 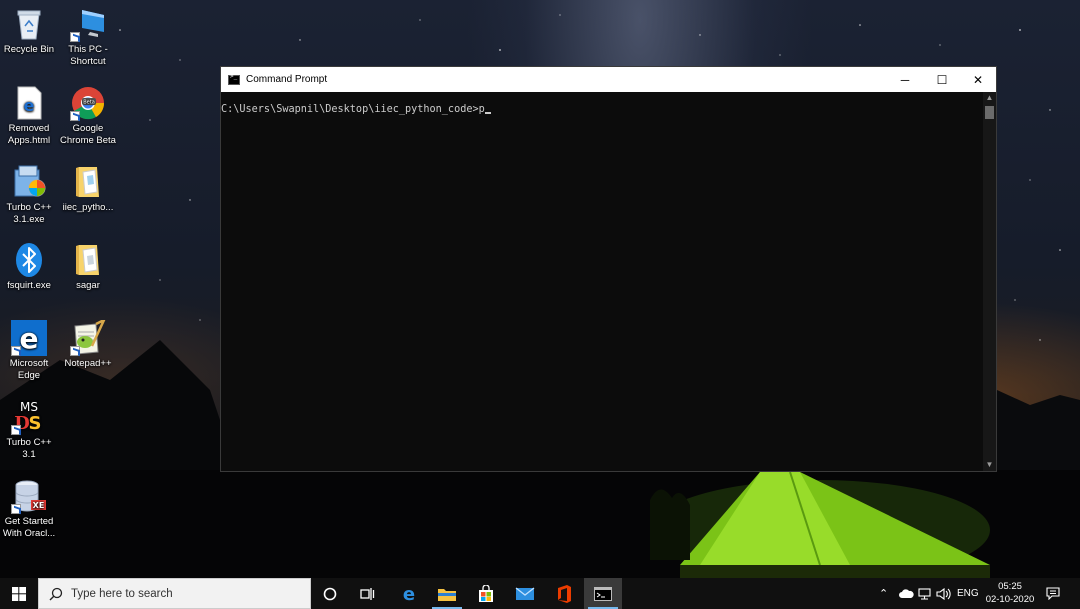 What do you see at coordinates (608, 79) in the screenshot?
I see `window-titlebar: Command Prompt ─ ☐ ✕` at bounding box center [608, 79].